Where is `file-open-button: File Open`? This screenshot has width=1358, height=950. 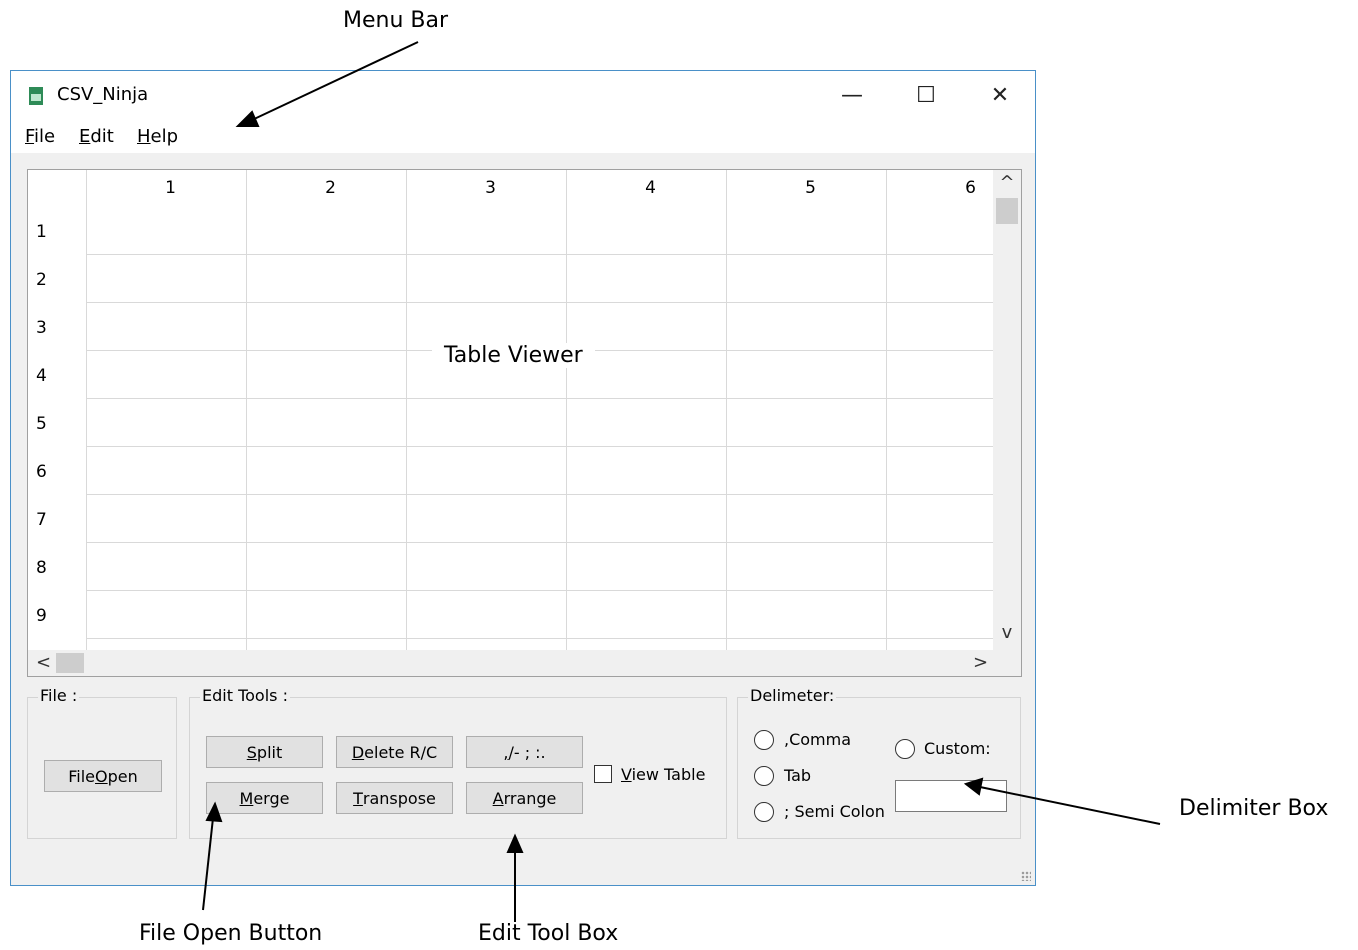 file-open-button: File Open is located at coordinates (103, 776).